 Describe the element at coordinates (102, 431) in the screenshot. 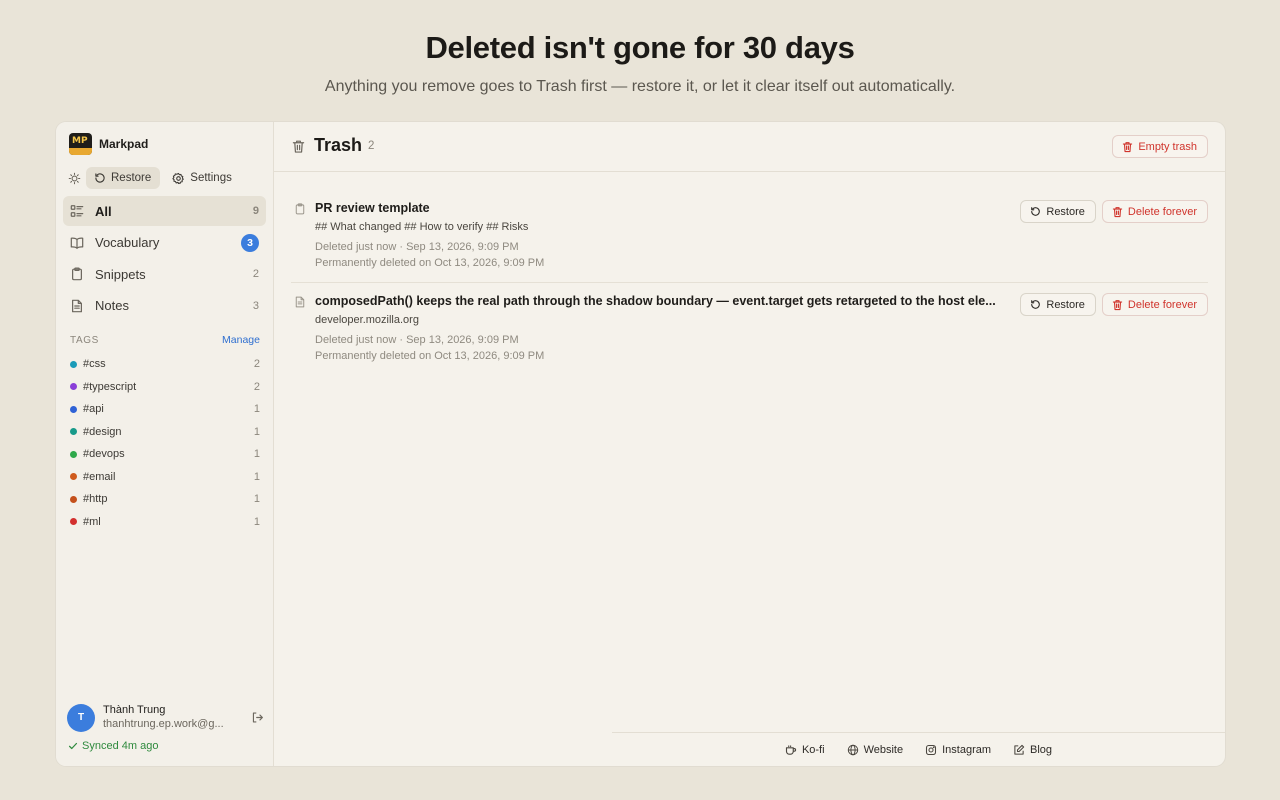

I see `tag-label: #design` at that location.